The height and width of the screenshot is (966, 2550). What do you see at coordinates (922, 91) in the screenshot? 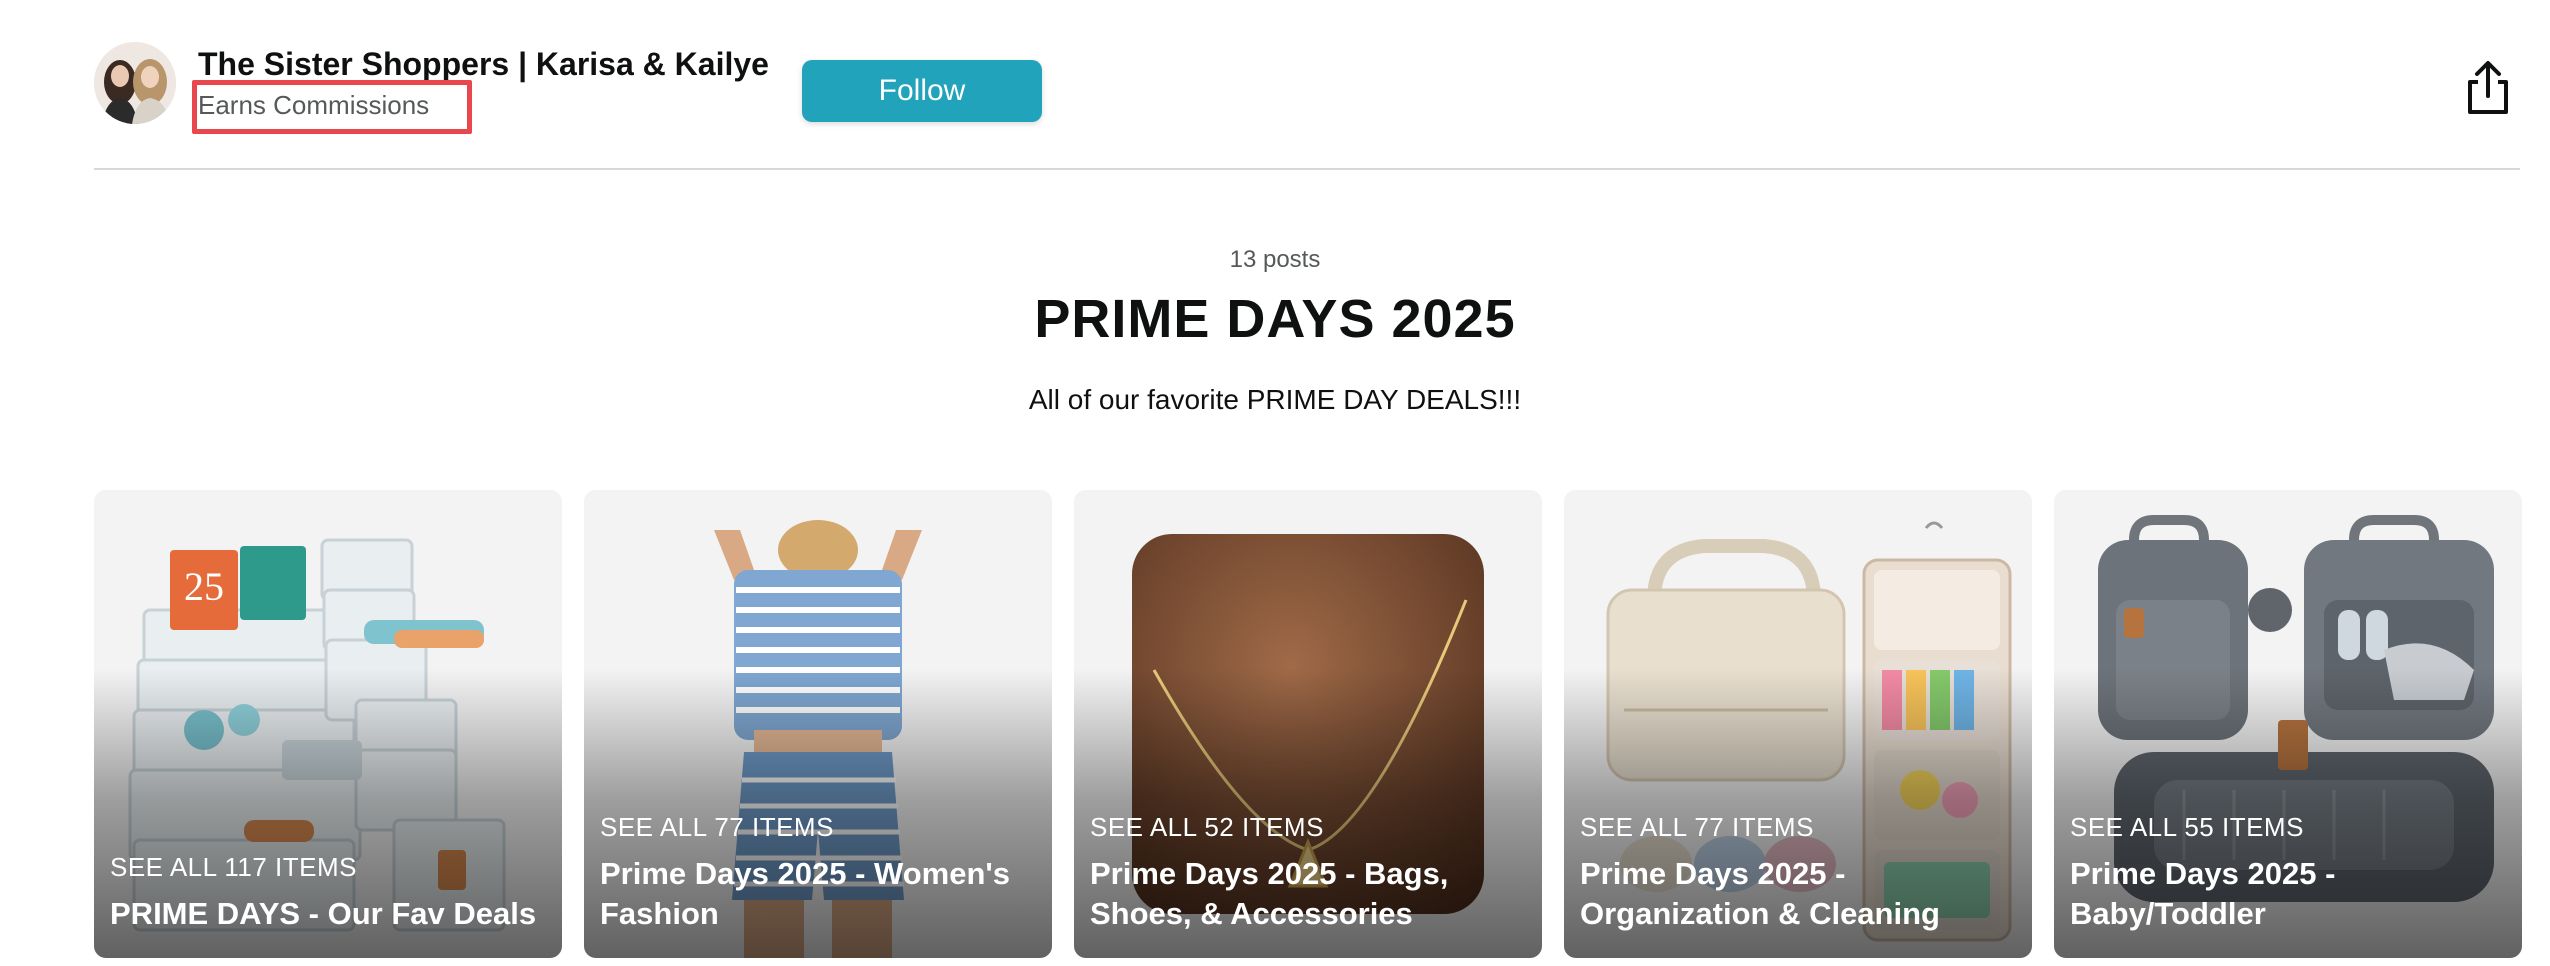
I see `follow-button: Follow` at bounding box center [922, 91].